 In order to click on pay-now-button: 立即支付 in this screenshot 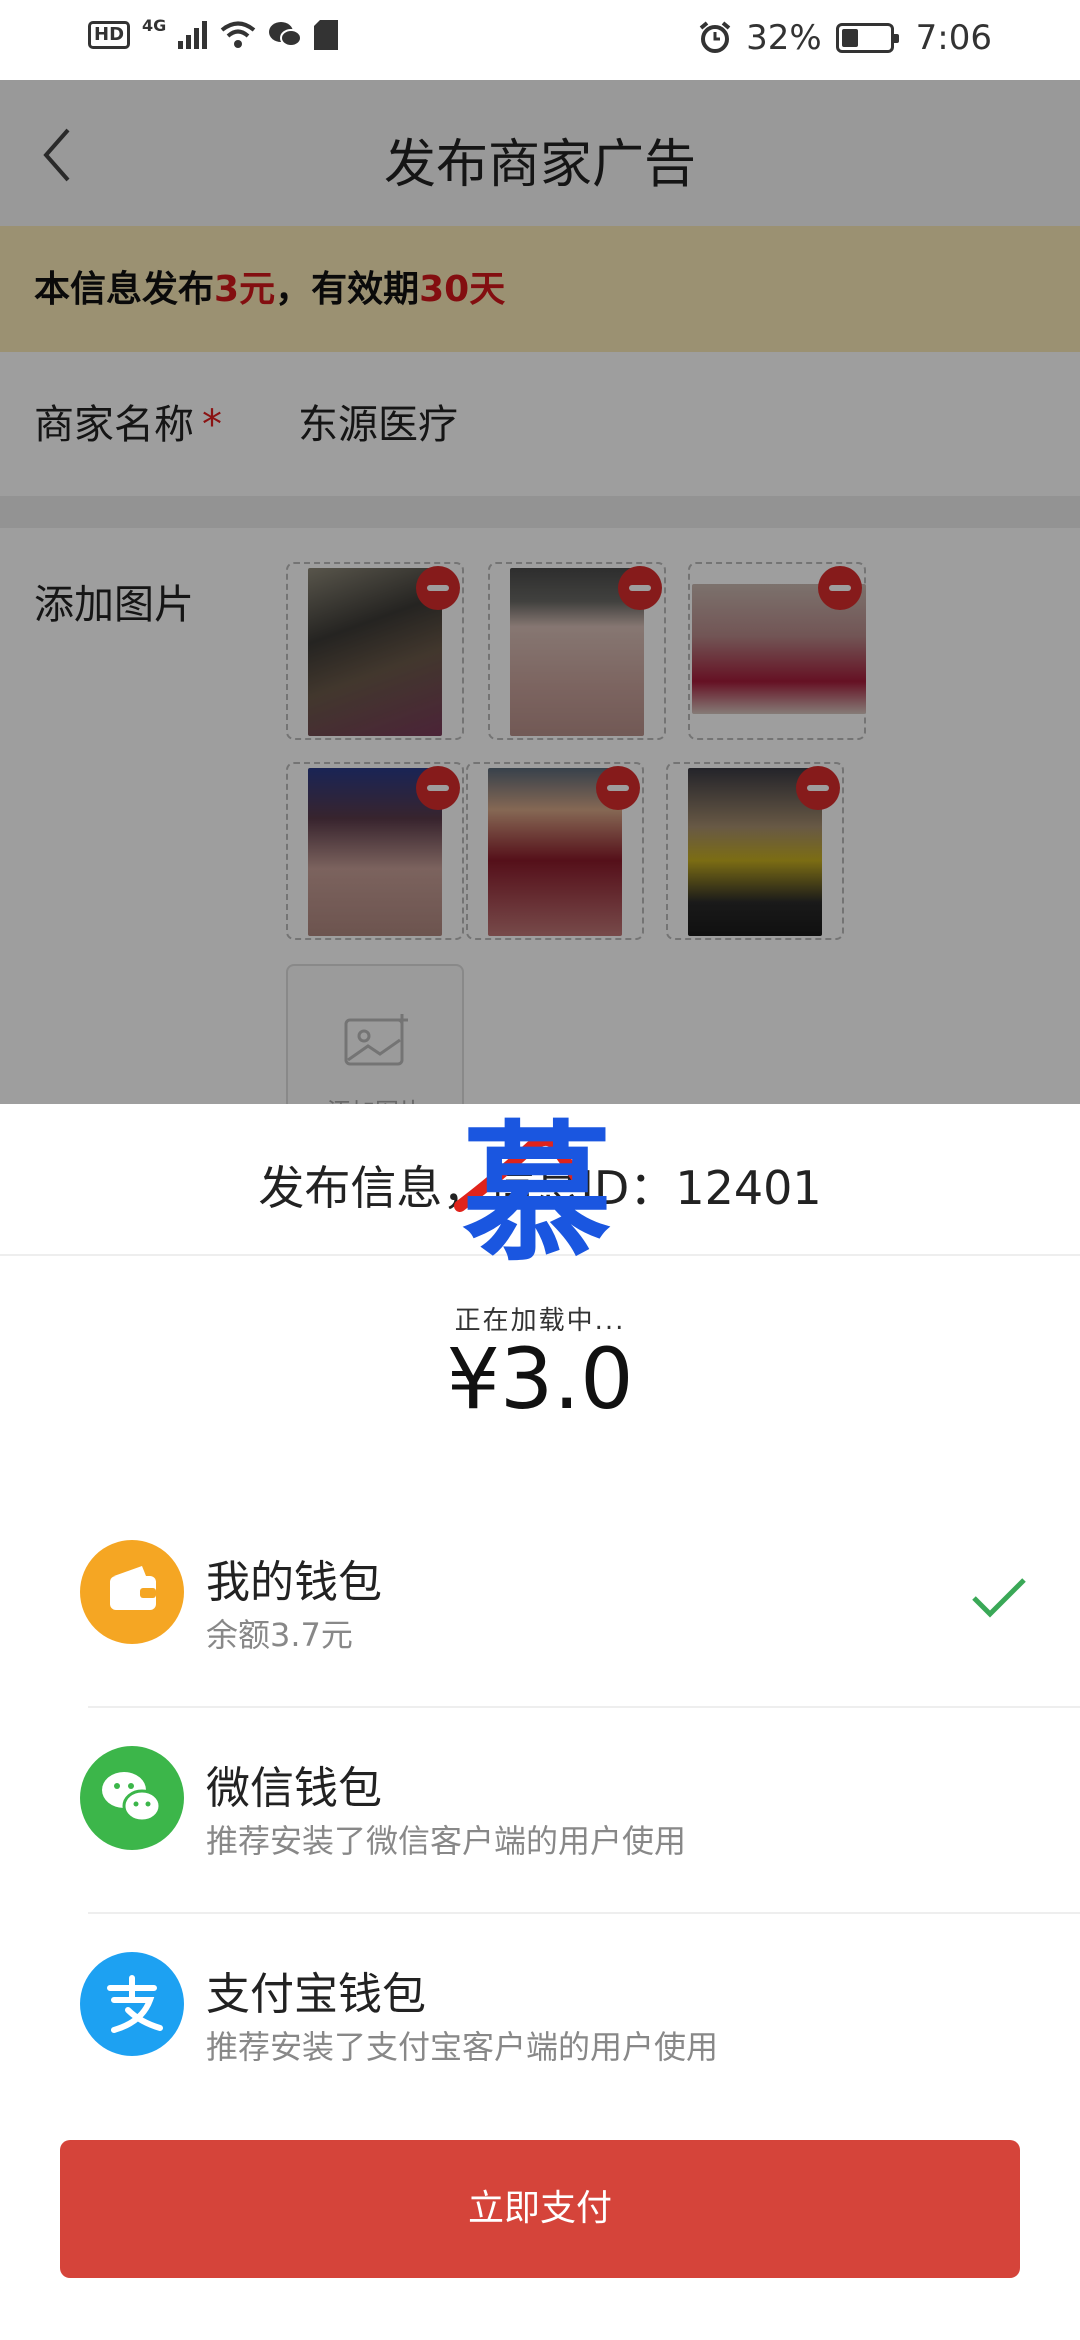, I will do `click(540, 2209)`.